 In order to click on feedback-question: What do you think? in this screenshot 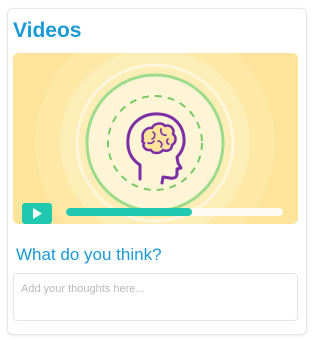, I will do `click(89, 254)`.